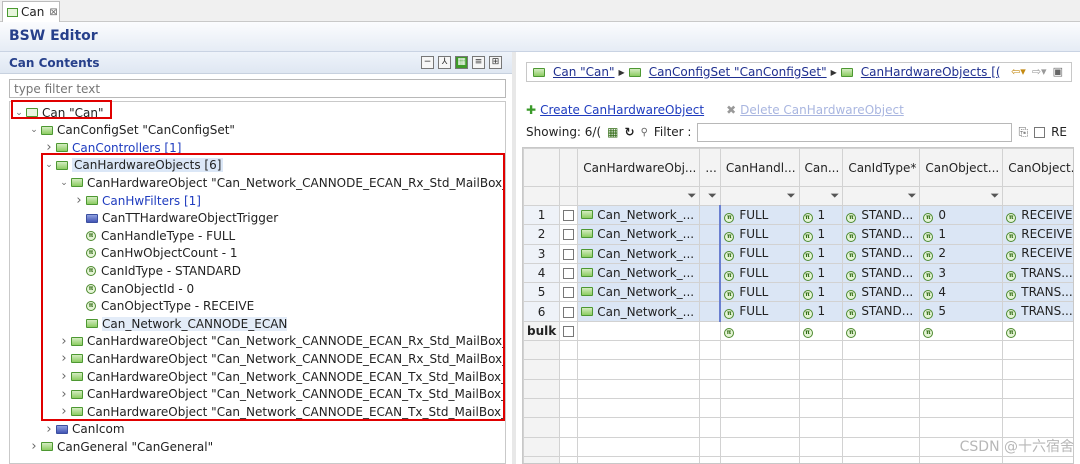  I want to click on tree-node: ⌄ CanConfigSet "CanConfigSet", so click(131, 130).